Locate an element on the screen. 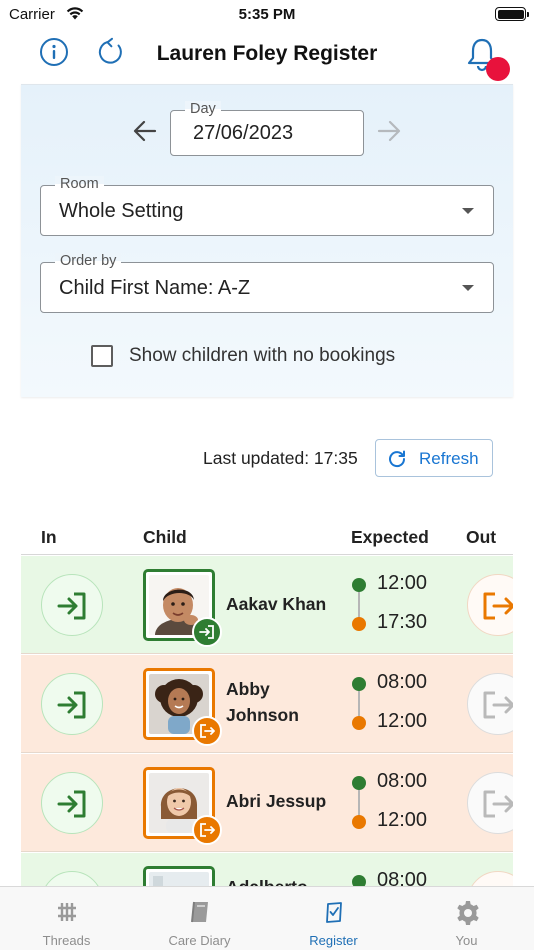  signed-in-badge is located at coordinates (207, 632).